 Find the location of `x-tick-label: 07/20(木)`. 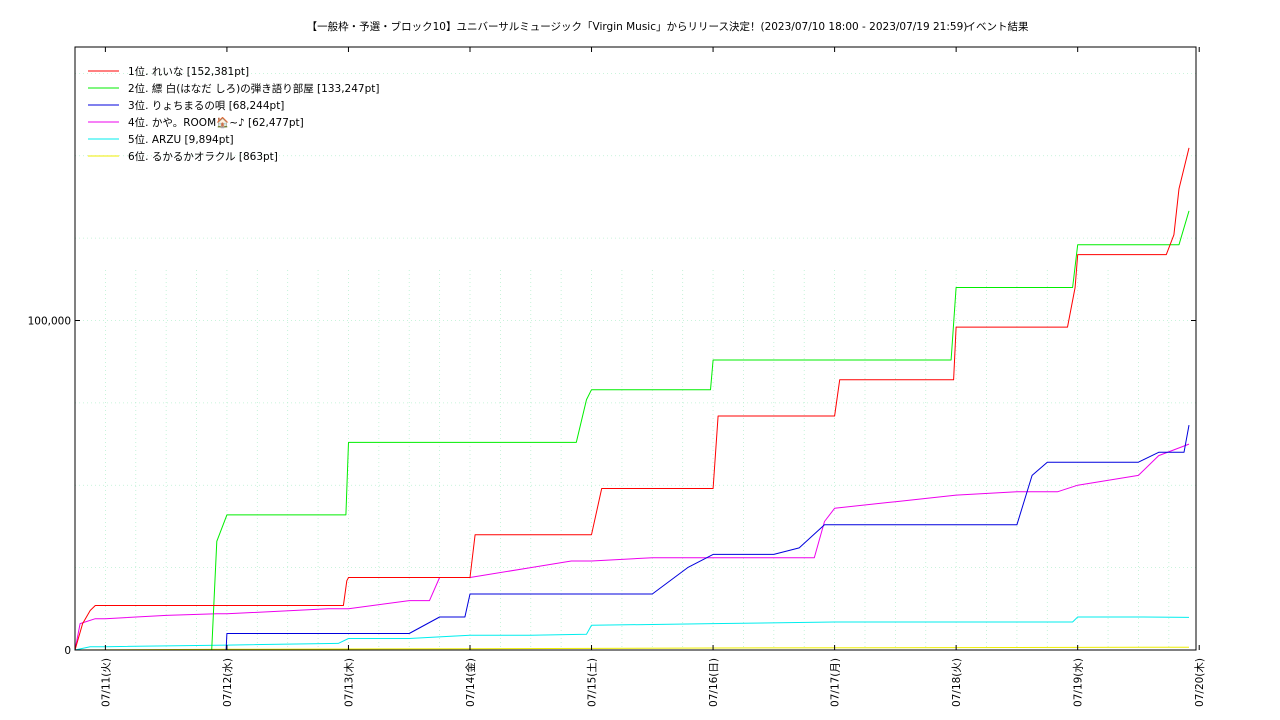

x-tick-label: 07/20(木) is located at coordinates (1200, 682).